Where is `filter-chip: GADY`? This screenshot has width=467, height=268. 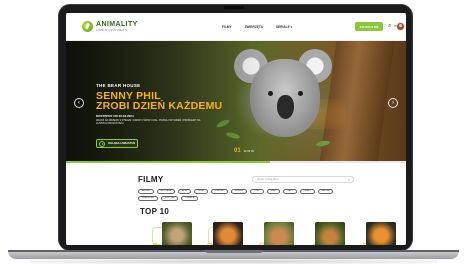
filter-chip: GADY is located at coordinates (290, 191).